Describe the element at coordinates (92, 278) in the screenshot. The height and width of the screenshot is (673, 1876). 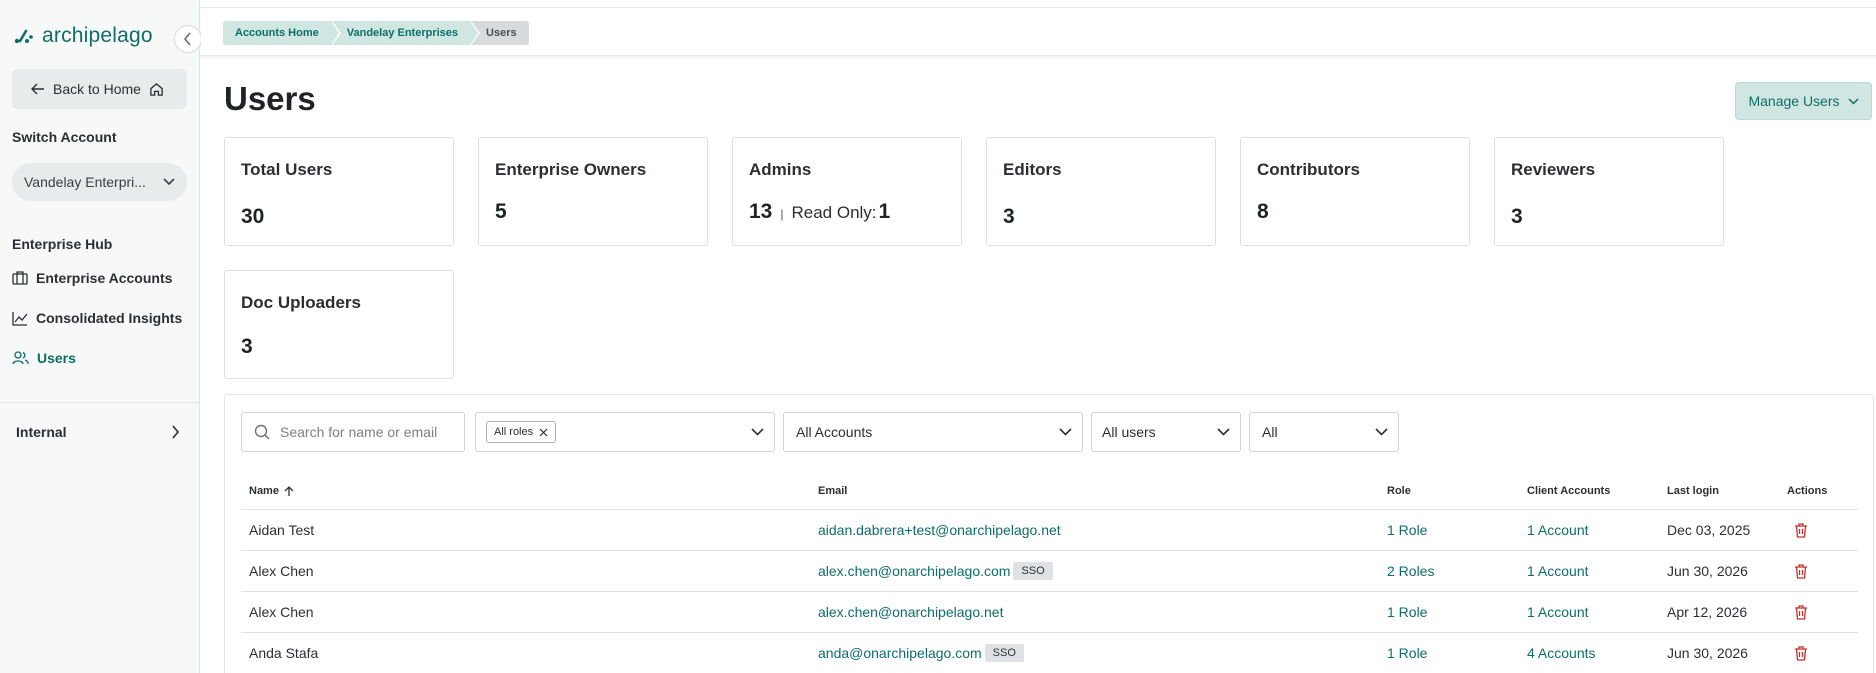
I see `sidebar-item-enterprise-accounts: Enterprise Accounts` at that location.